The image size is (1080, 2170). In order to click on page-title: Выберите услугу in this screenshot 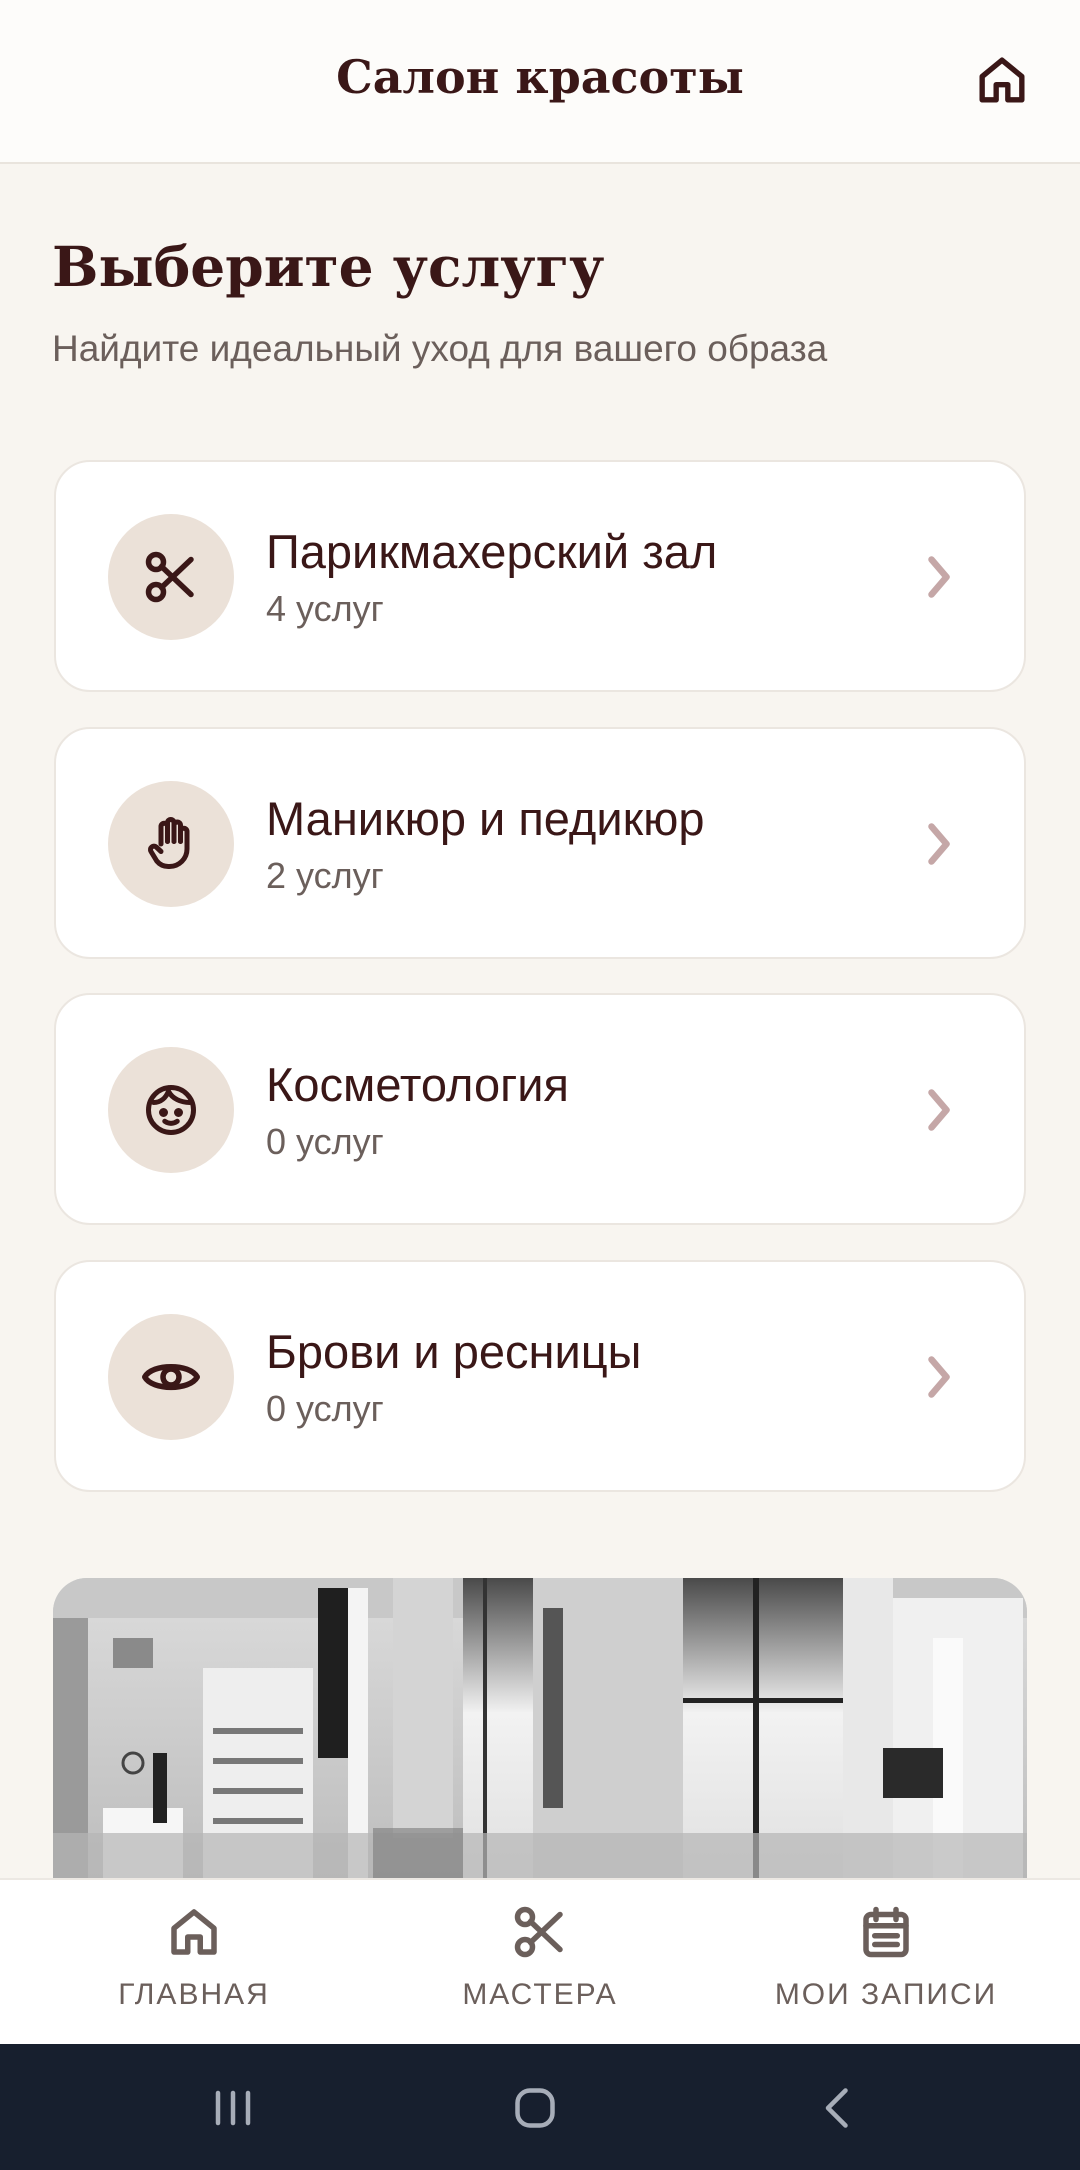, I will do `click(328, 266)`.